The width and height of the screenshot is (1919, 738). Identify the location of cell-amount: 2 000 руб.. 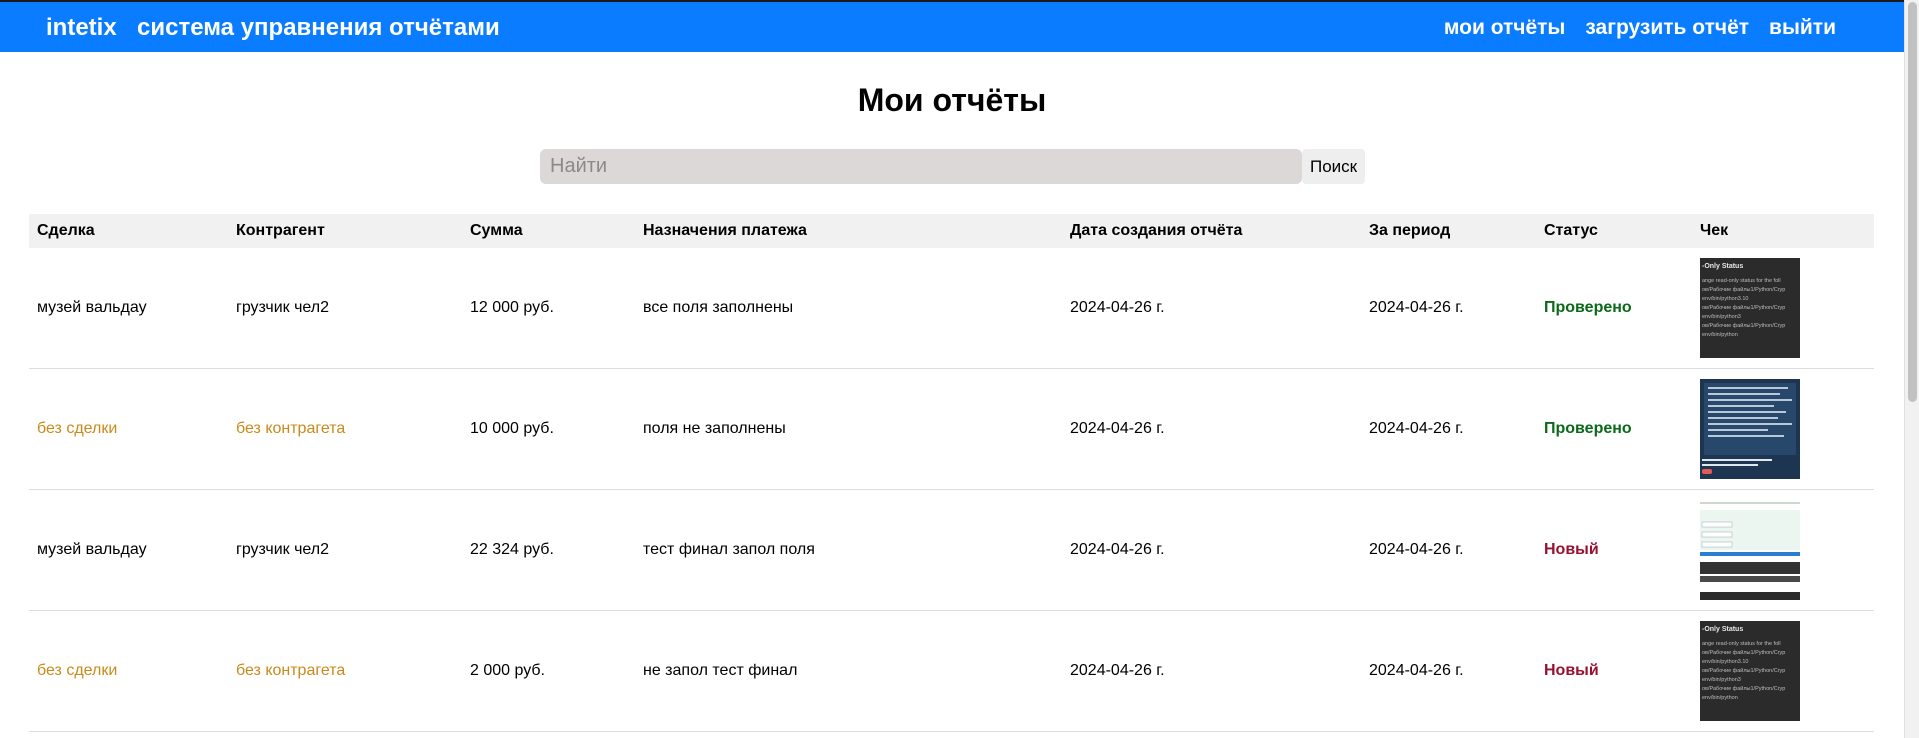
(548, 671).